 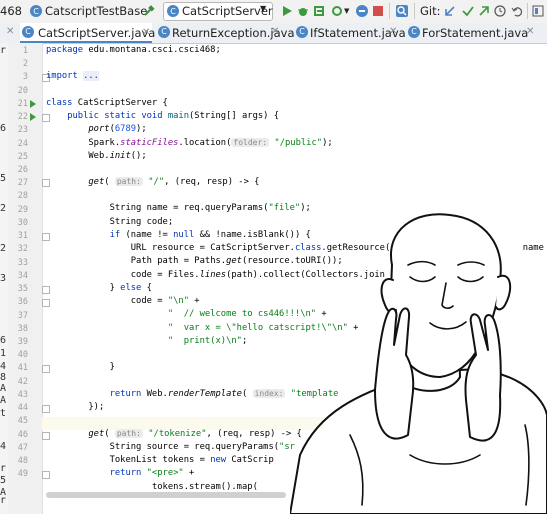 I want to click on tab-label: CatScriptServer.java, so click(x=97, y=33).